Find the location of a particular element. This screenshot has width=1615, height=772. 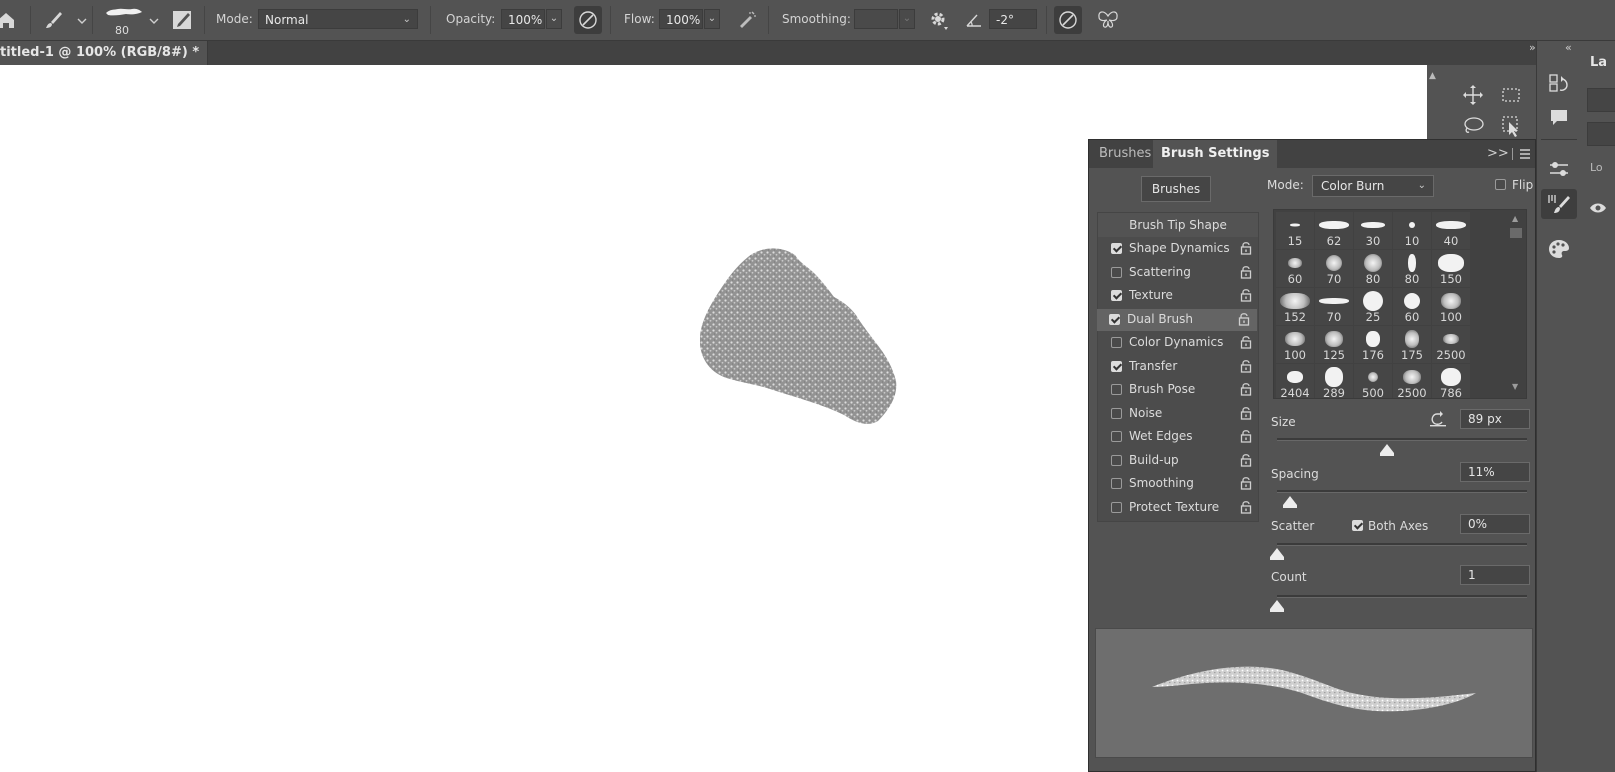

count-slider-track is located at coordinates (1402, 596).